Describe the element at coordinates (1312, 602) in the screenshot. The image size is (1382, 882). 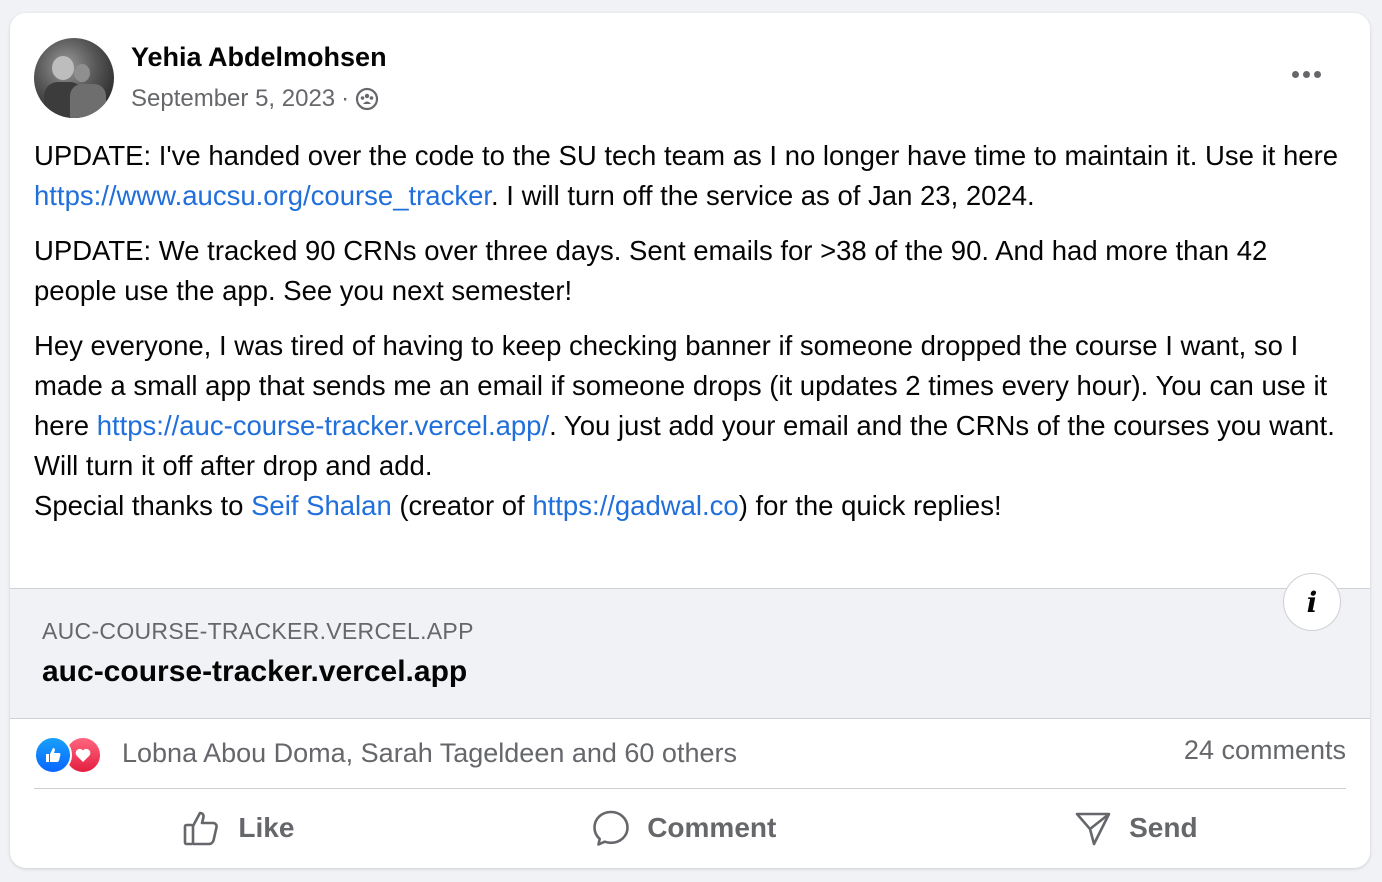
I see `info-icon: i` at that location.